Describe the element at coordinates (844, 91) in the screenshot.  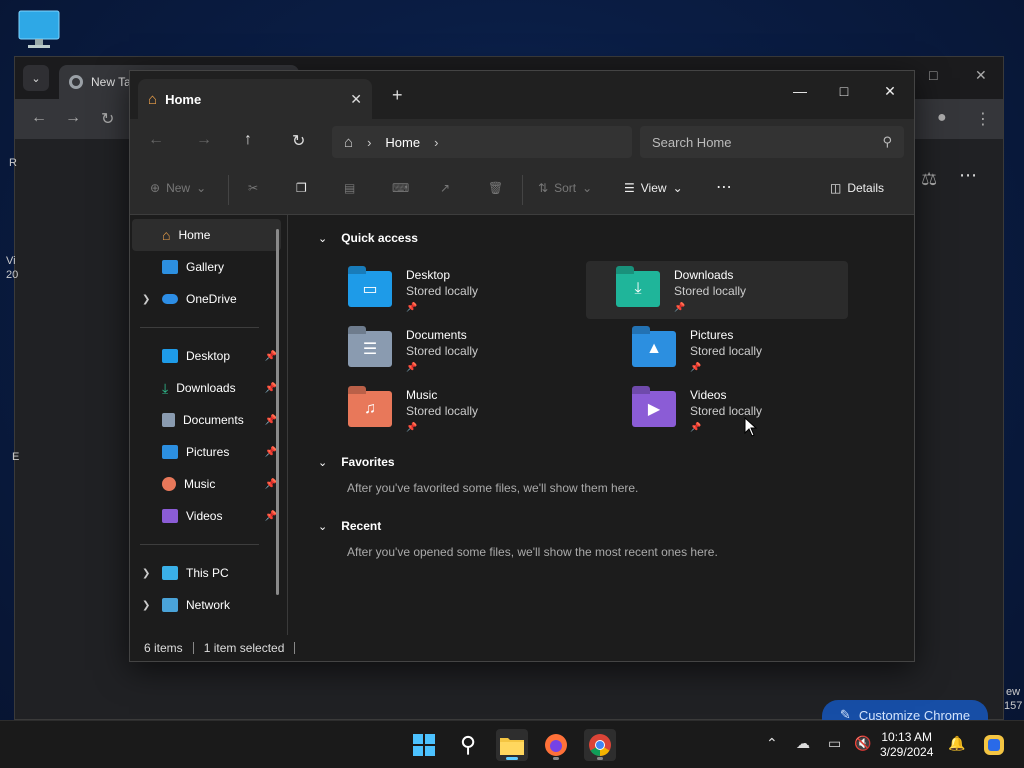
I see `maximize-icon: □` at that location.